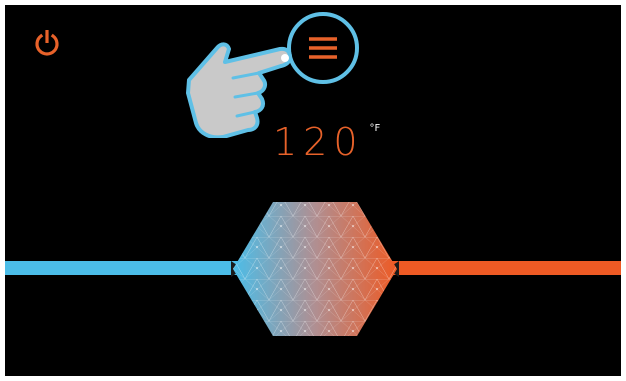  I want to click on menu-button, so click(323, 48).